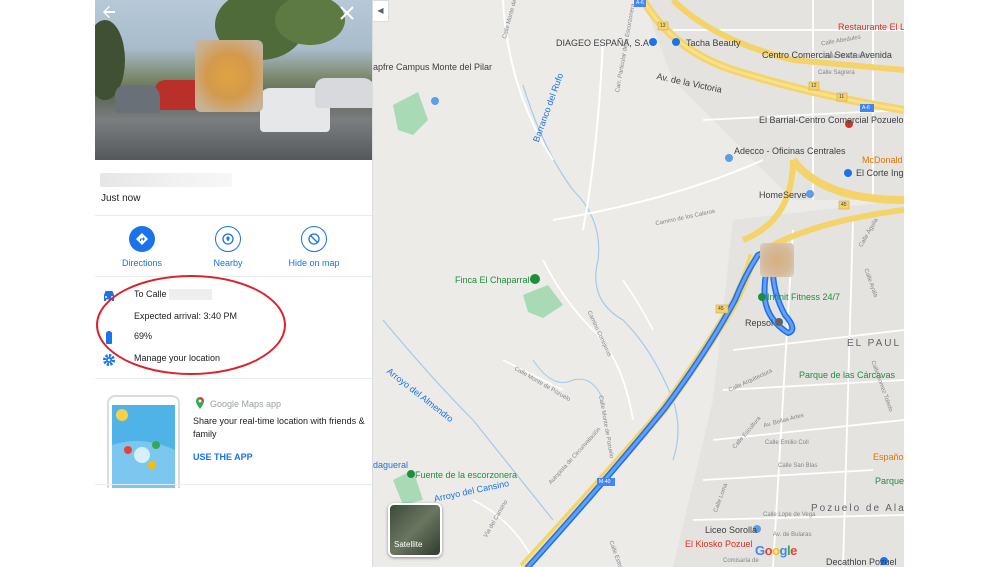 This screenshot has height=567, width=1000. I want to click on map-label-campus: apfre Campus Monte del Pilar, so click(432, 67).